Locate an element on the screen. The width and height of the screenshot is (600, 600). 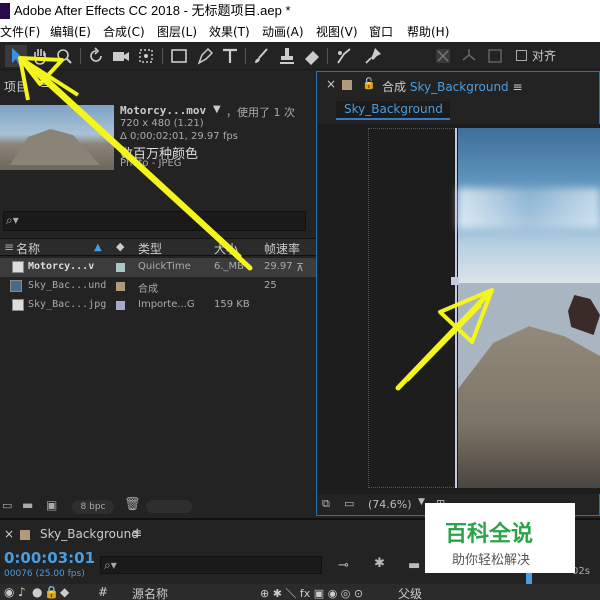
audio-toggle-icon: ♪ is located at coordinates (22, 592).